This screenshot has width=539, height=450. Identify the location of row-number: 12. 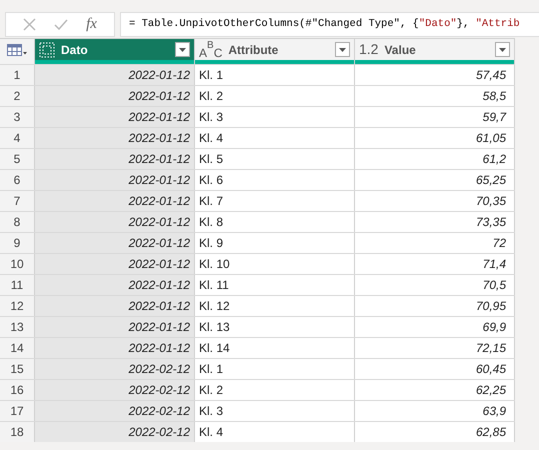
(17, 306).